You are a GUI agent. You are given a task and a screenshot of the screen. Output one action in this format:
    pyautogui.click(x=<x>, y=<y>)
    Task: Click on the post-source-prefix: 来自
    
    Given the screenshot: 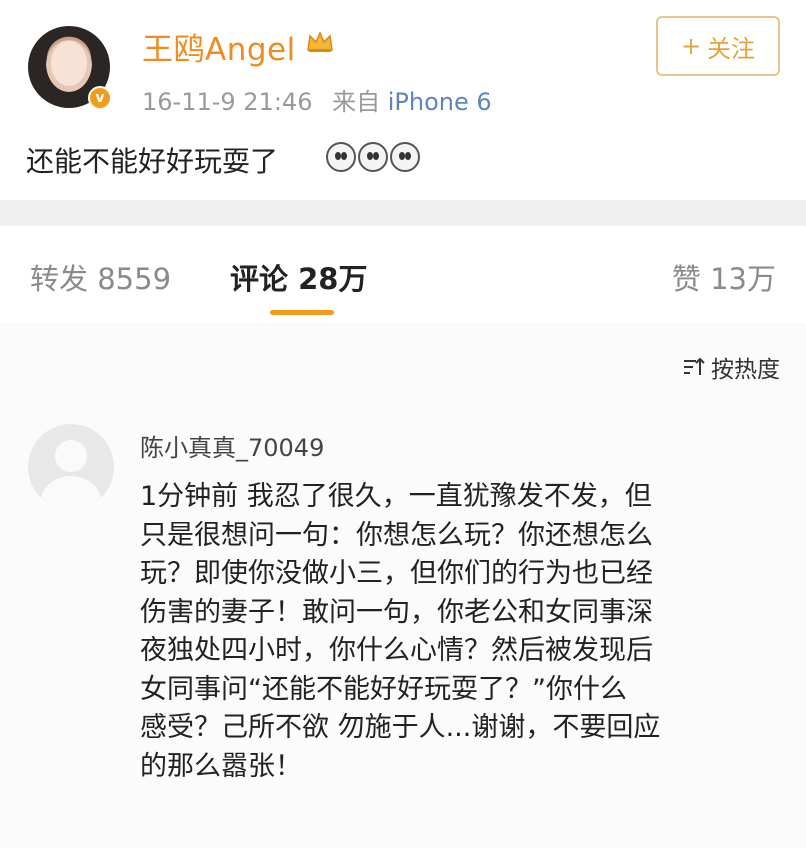 What is the action you would take?
    pyautogui.click(x=356, y=102)
    